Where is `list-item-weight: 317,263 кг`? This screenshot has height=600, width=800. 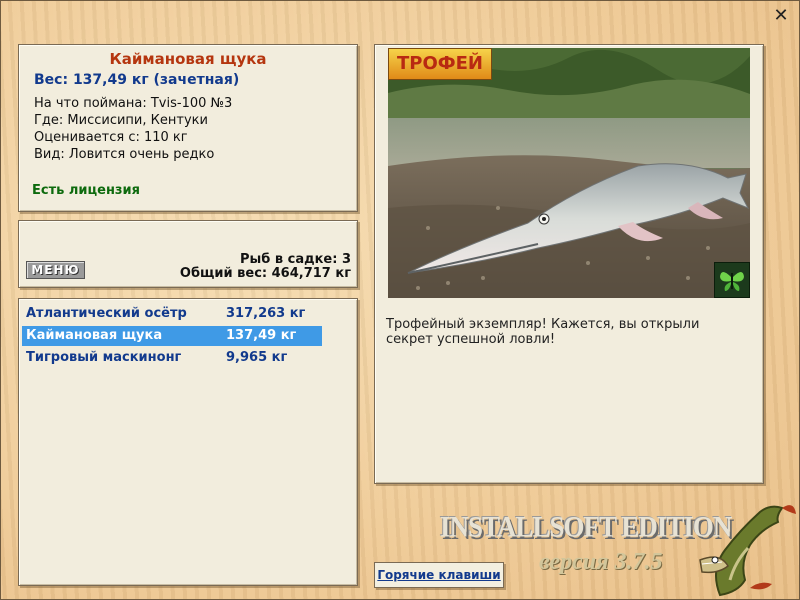
list-item-weight: 317,263 кг is located at coordinates (266, 313).